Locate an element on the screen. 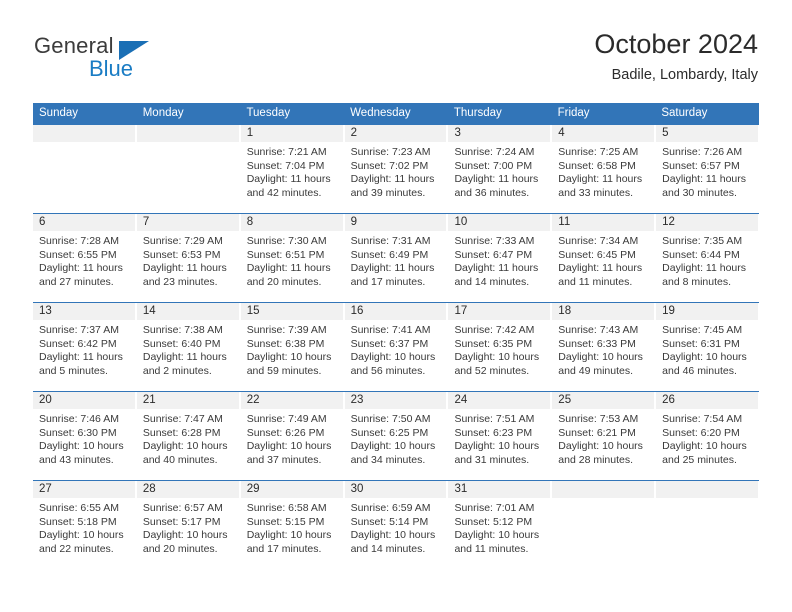 This screenshot has height=612, width=792. day-number-band: 1 is located at coordinates (292, 133).